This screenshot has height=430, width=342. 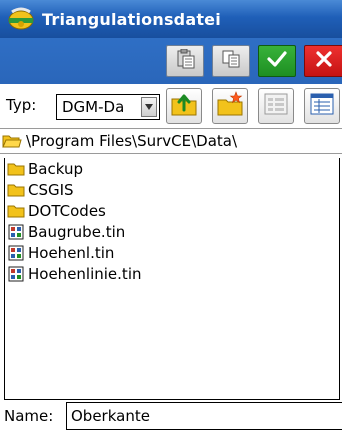 I want to click on paste-button, so click(x=185, y=61).